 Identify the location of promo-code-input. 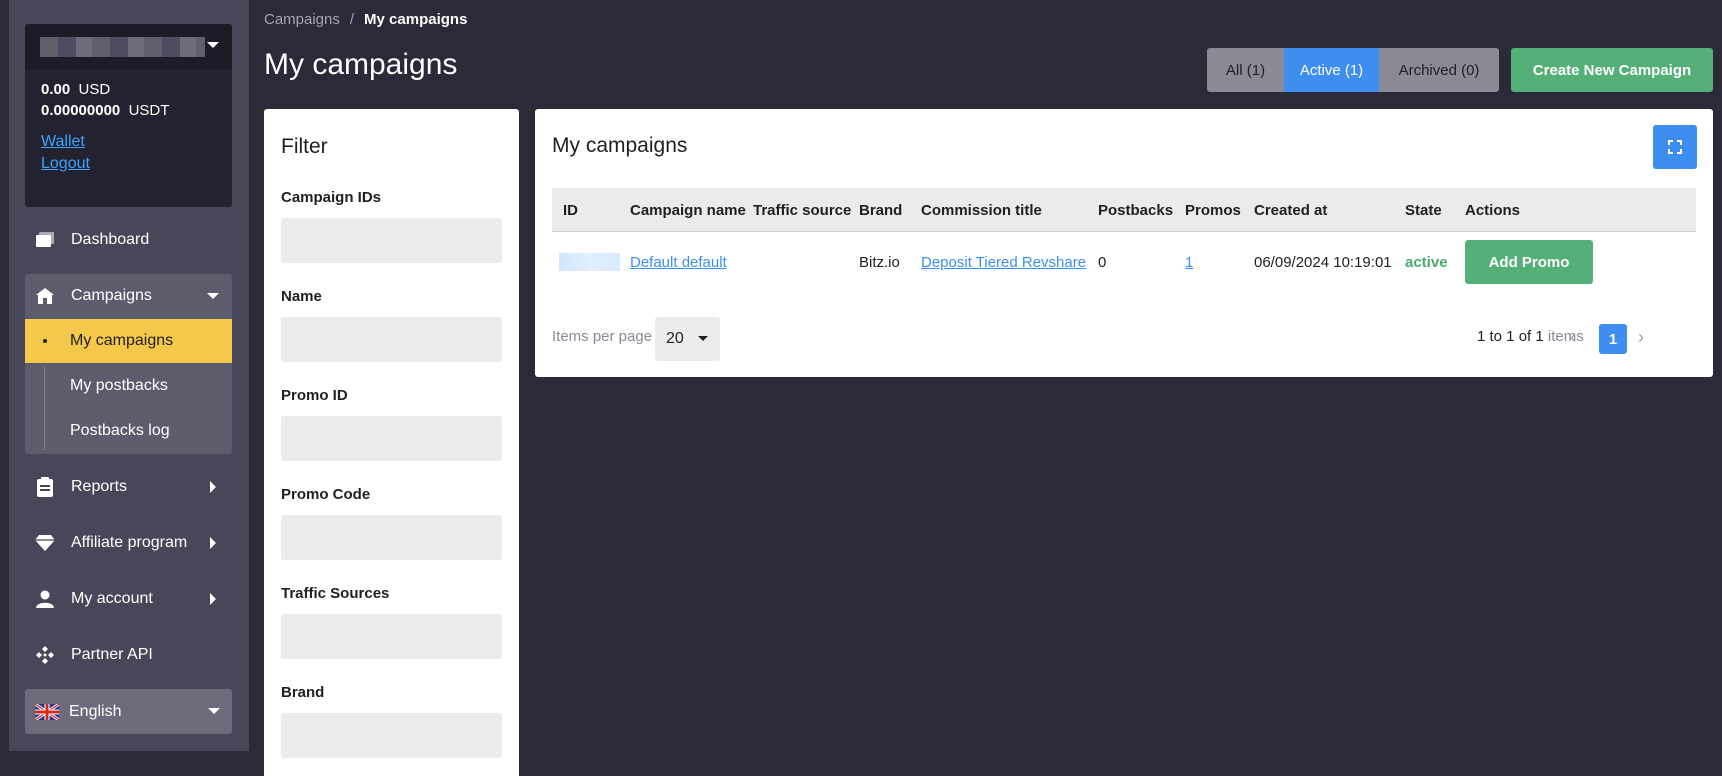
(391, 537).